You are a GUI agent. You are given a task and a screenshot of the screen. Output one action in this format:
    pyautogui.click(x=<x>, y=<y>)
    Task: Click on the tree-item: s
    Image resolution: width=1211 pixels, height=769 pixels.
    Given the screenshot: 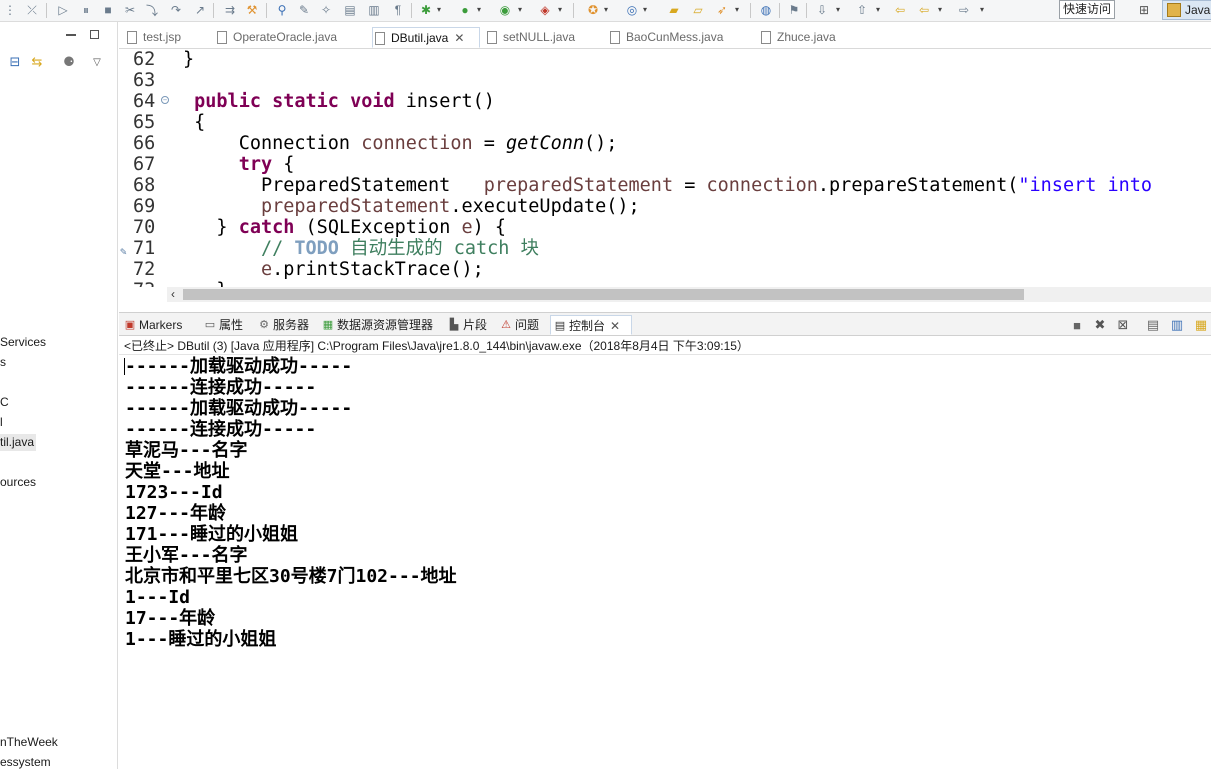 What is the action you would take?
    pyautogui.click(x=3, y=362)
    